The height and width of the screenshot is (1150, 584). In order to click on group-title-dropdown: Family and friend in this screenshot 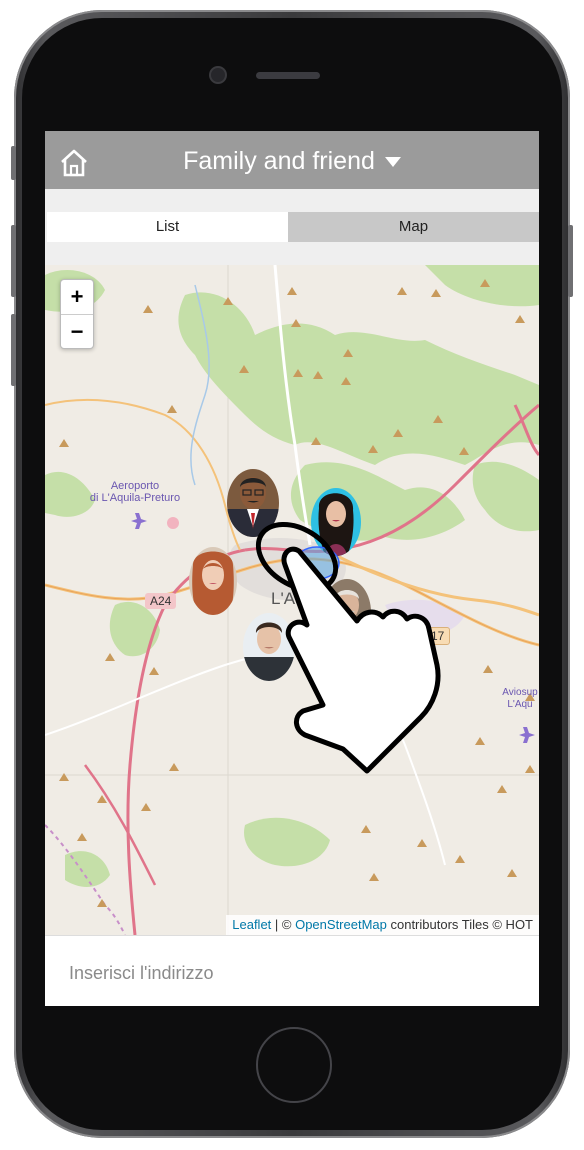, I will do `click(292, 161)`.